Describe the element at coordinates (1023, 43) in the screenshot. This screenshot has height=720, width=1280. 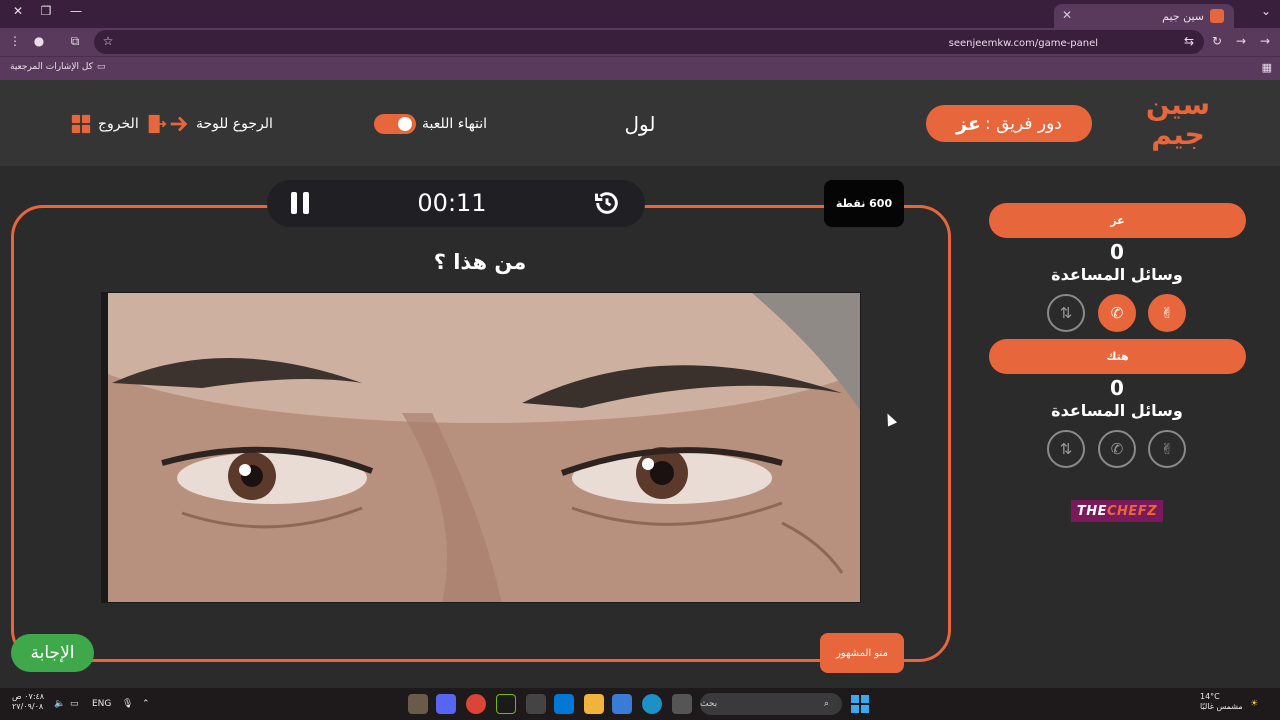
I see `url-text: seenjeemkw.com/game-panel` at that location.